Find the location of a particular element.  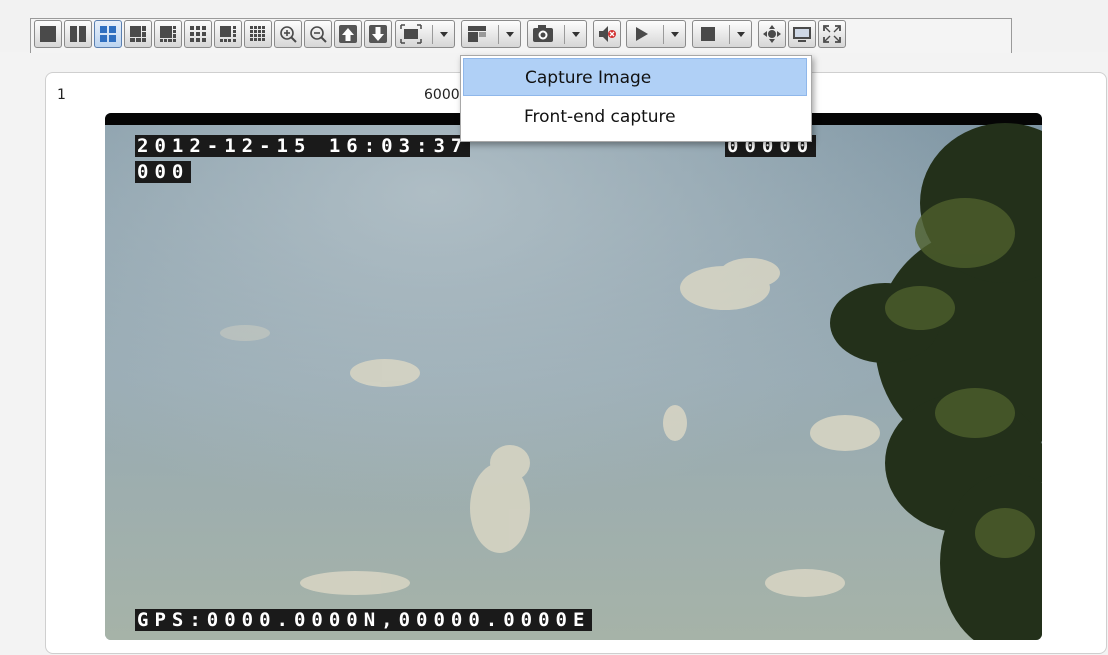

fullscreen-icon is located at coordinates (832, 34).